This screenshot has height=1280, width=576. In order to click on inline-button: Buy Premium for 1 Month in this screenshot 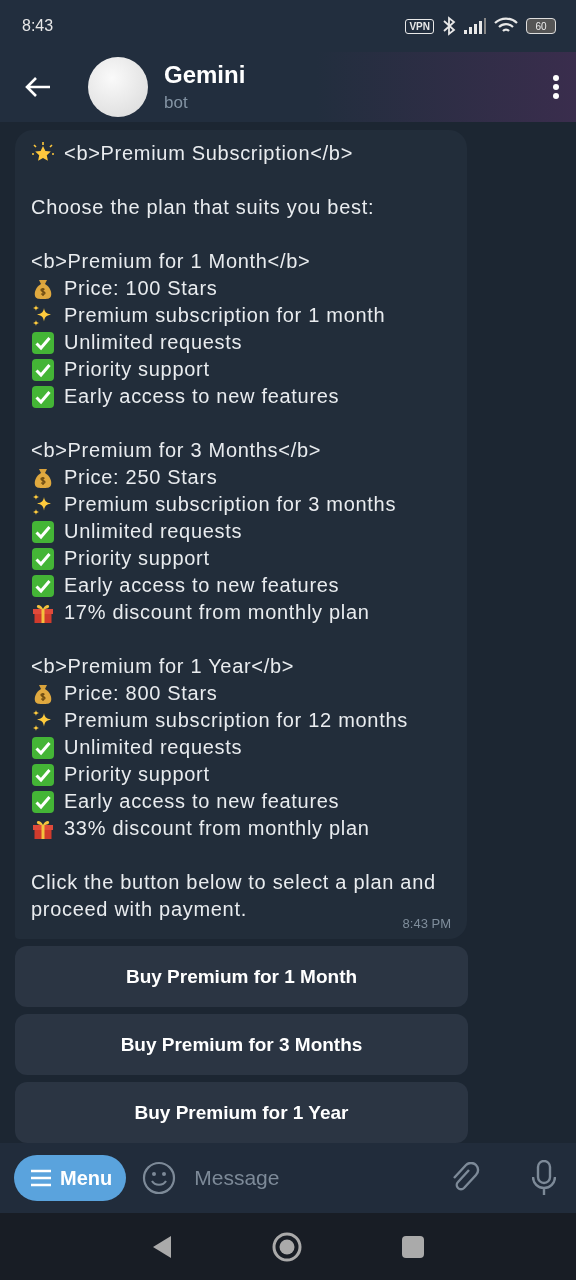, I will do `click(241, 976)`.